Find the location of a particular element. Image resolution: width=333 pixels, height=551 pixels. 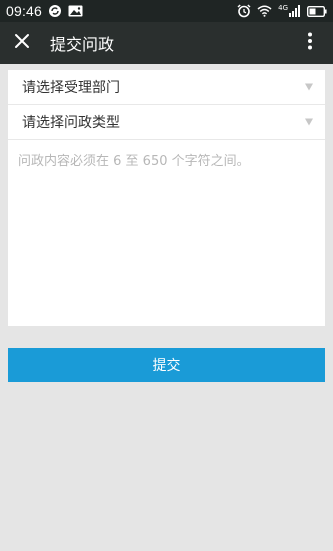

alarm-icon is located at coordinates (244, 11).